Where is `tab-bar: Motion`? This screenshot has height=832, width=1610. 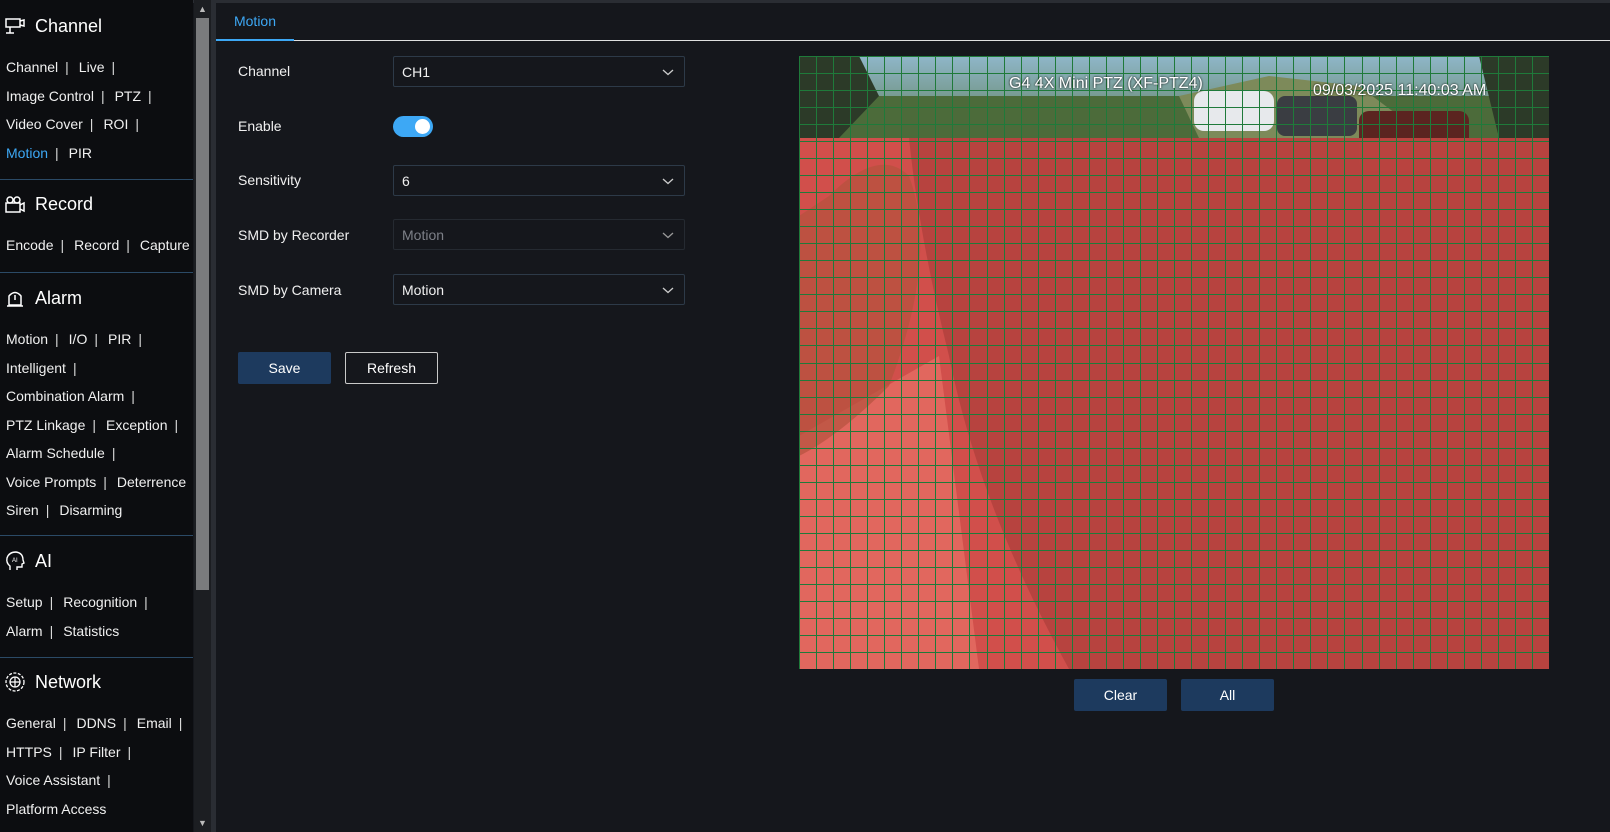
tab-bar: Motion is located at coordinates (913, 22).